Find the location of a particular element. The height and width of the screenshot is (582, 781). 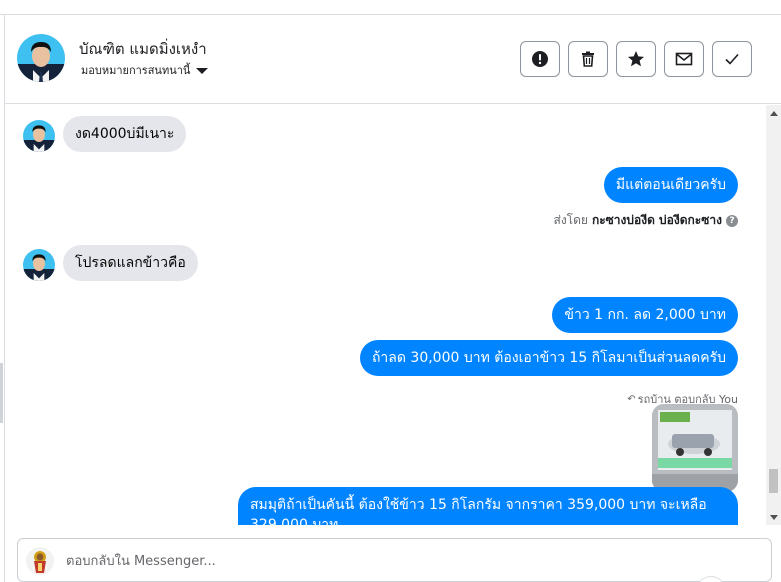

help-icon: ? is located at coordinates (732, 220).